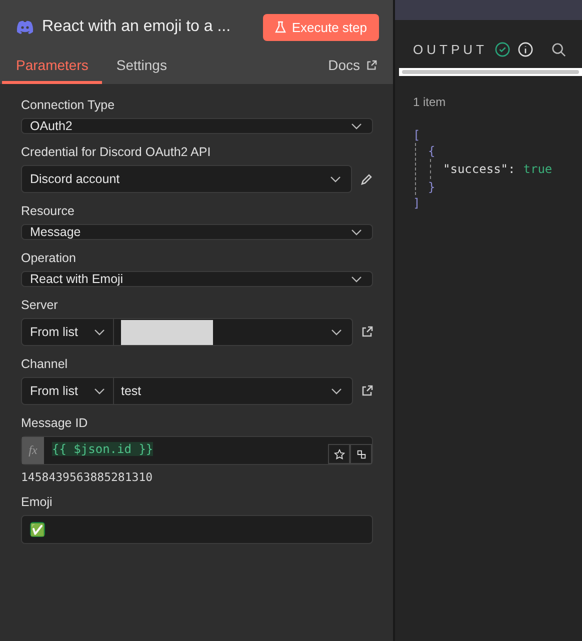  What do you see at coordinates (479, 169) in the screenshot?
I see `json-key: "success":` at bounding box center [479, 169].